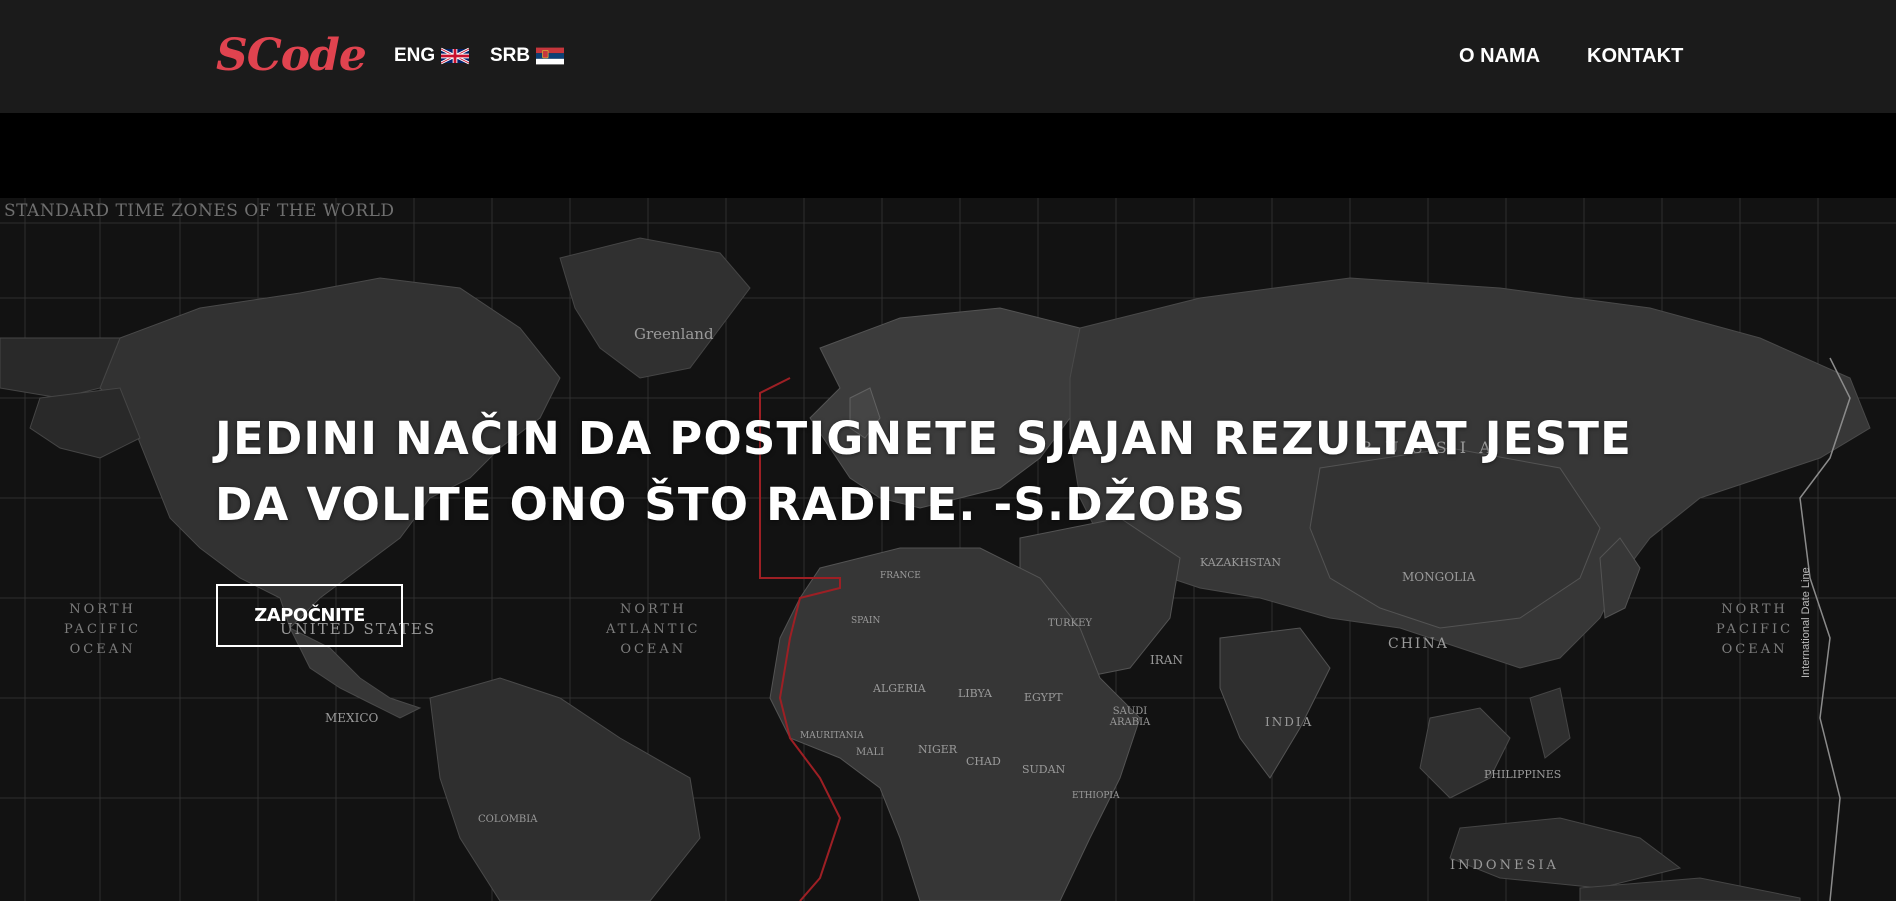 The width and height of the screenshot is (1896, 901). I want to click on uk-flag-icon, so click(455, 56).